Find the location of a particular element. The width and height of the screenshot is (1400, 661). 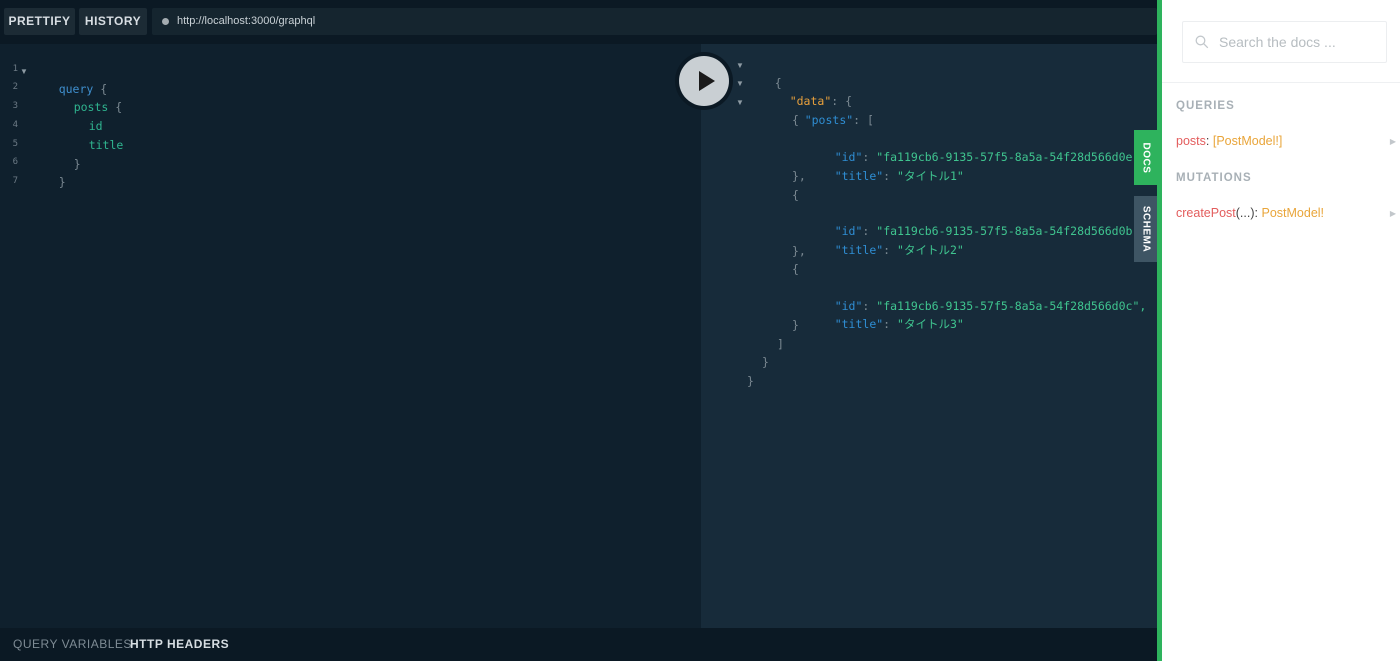

line-number: 7 is located at coordinates (15, 181).